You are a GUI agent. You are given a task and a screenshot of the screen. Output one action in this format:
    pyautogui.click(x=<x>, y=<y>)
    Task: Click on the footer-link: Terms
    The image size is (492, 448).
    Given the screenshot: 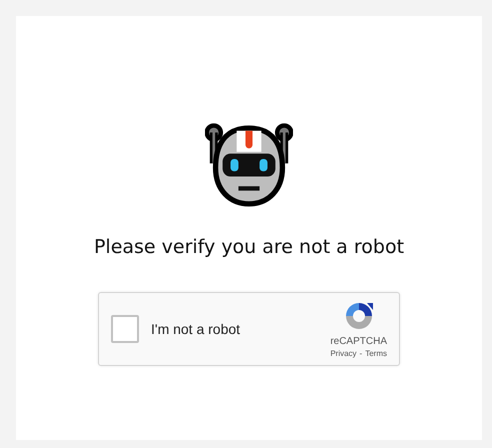 What is the action you would take?
    pyautogui.click(x=376, y=353)
    